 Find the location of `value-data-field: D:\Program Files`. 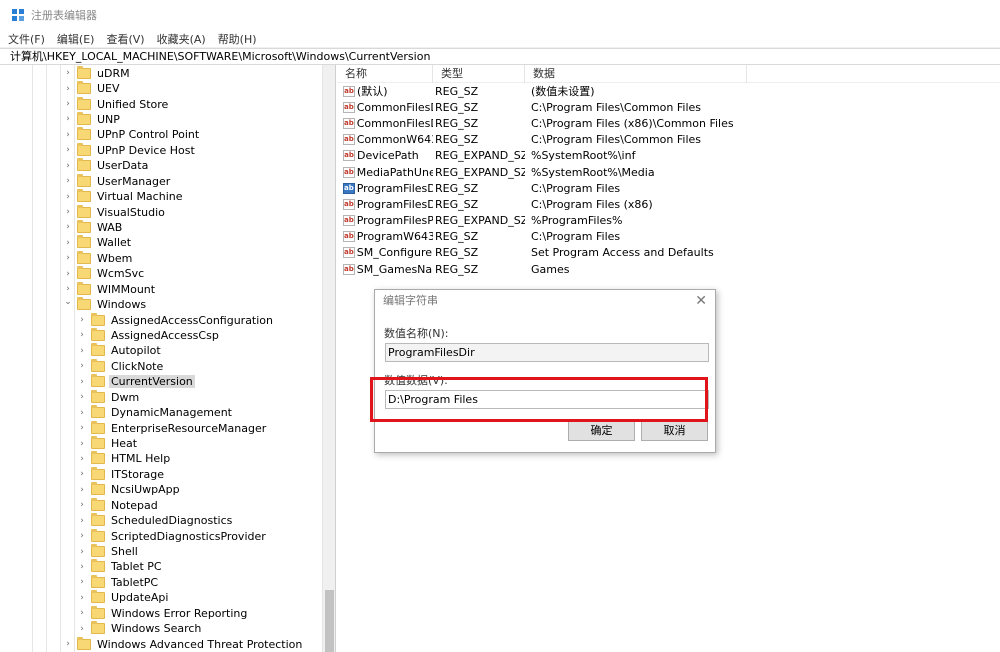

value-data-field: D:\Program Files is located at coordinates (547, 399).